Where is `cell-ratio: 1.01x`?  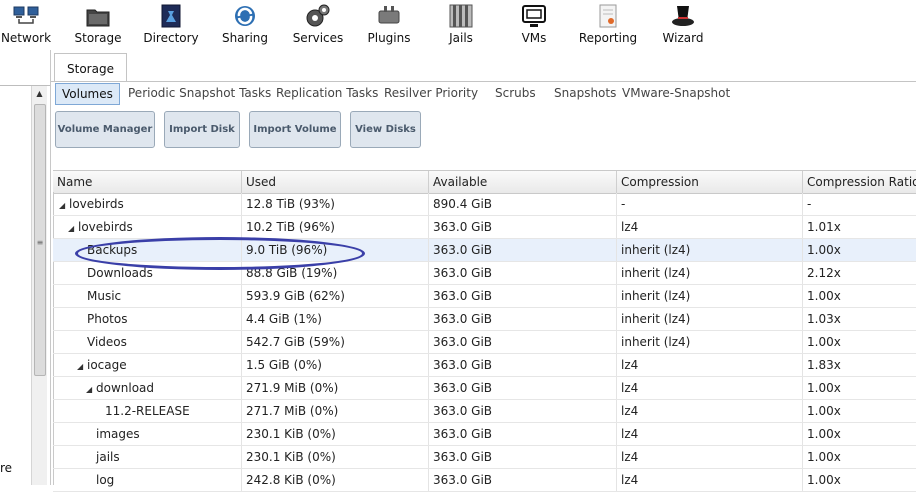 cell-ratio: 1.01x is located at coordinates (824, 227).